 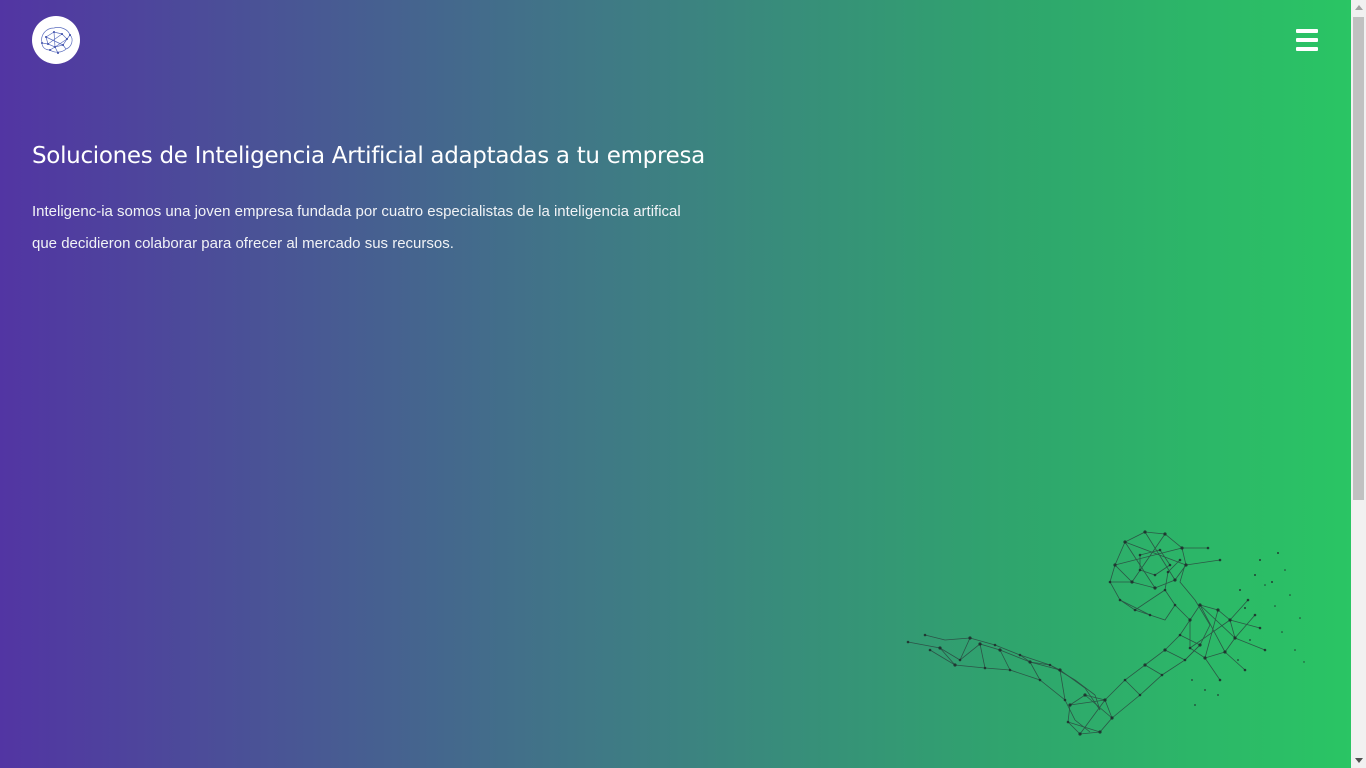 I want to click on hamburger-menu-icon, so click(x=1307, y=40).